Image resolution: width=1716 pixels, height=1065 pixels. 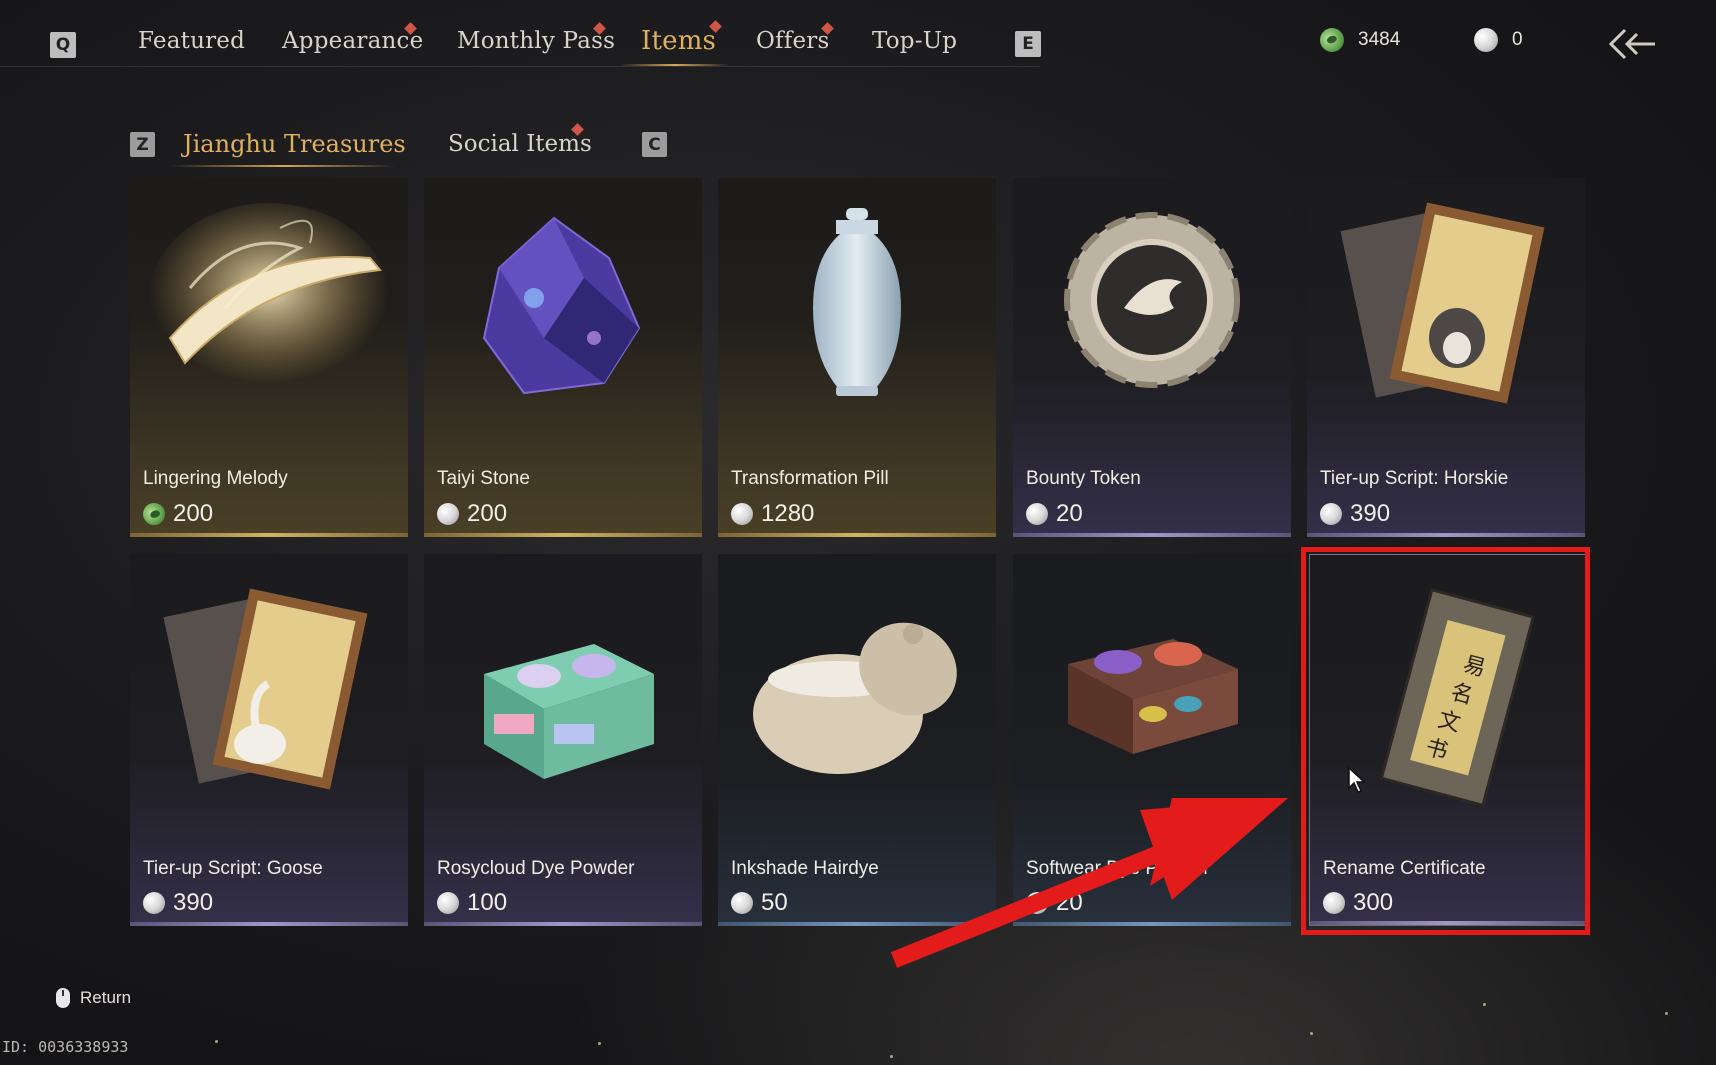 What do you see at coordinates (233, 868) in the screenshot?
I see `item-name: Tier-up Script: Goose` at bounding box center [233, 868].